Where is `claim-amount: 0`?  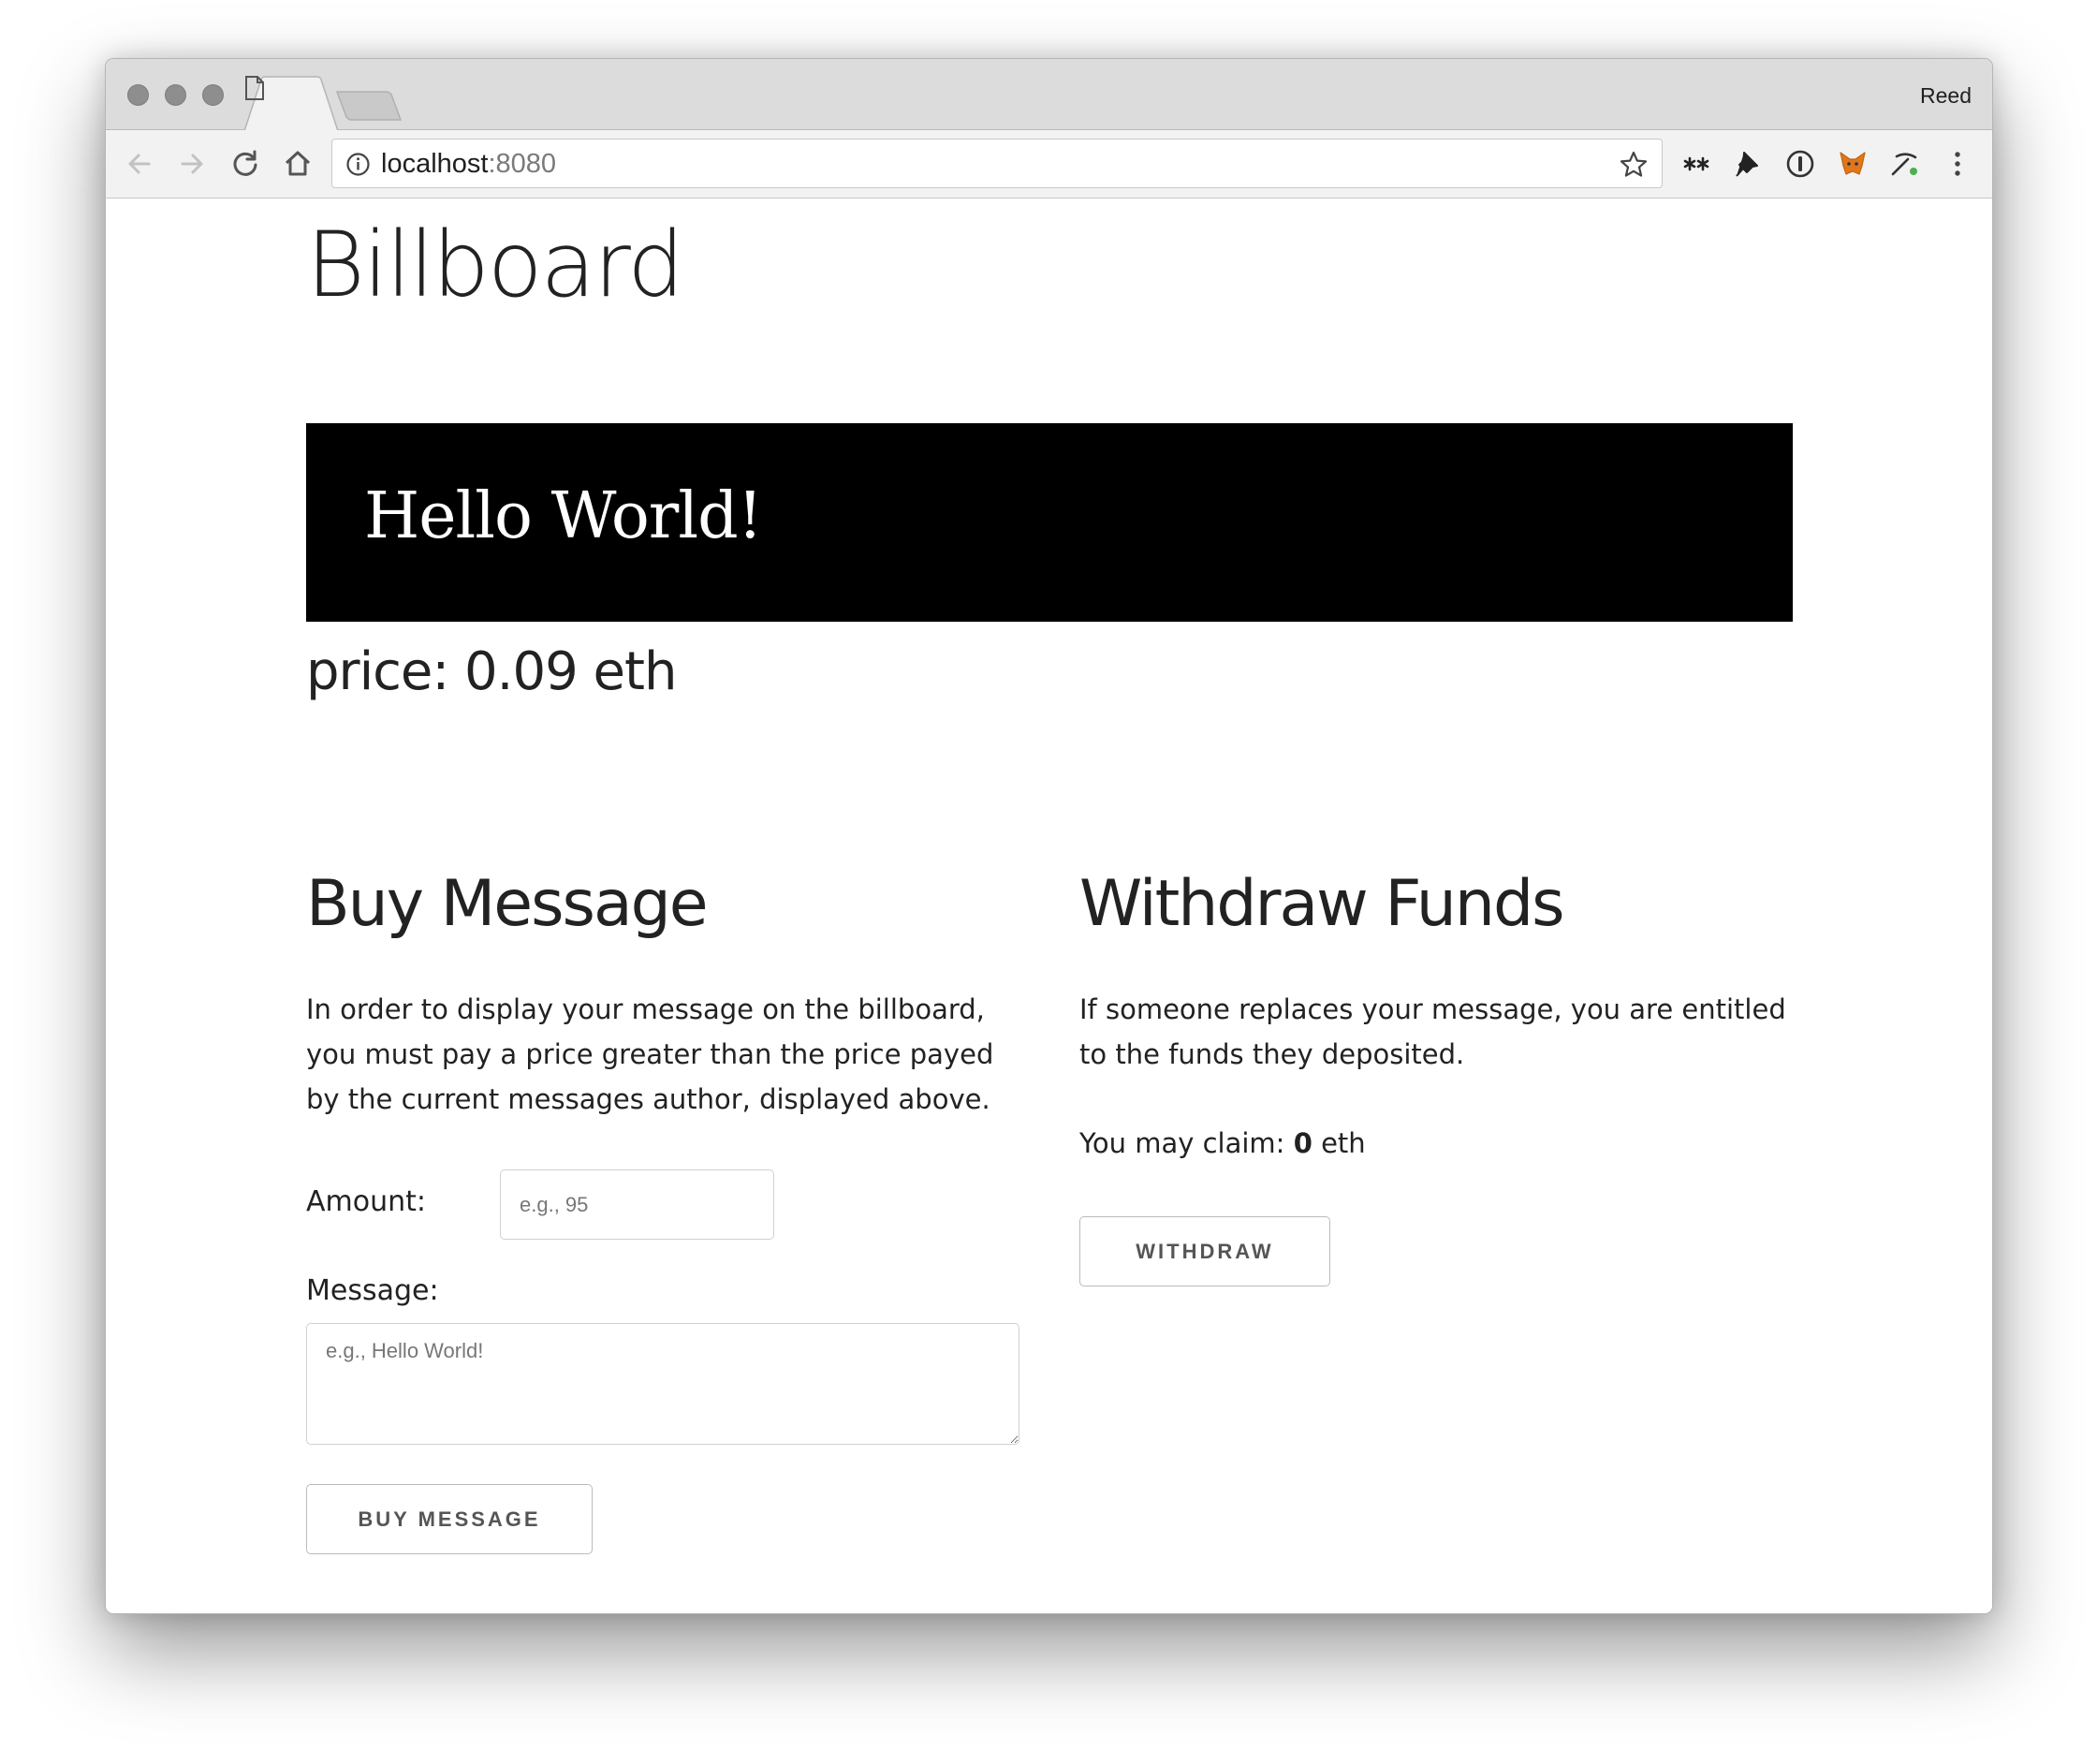
claim-amount: 0 is located at coordinates (1302, 1143).